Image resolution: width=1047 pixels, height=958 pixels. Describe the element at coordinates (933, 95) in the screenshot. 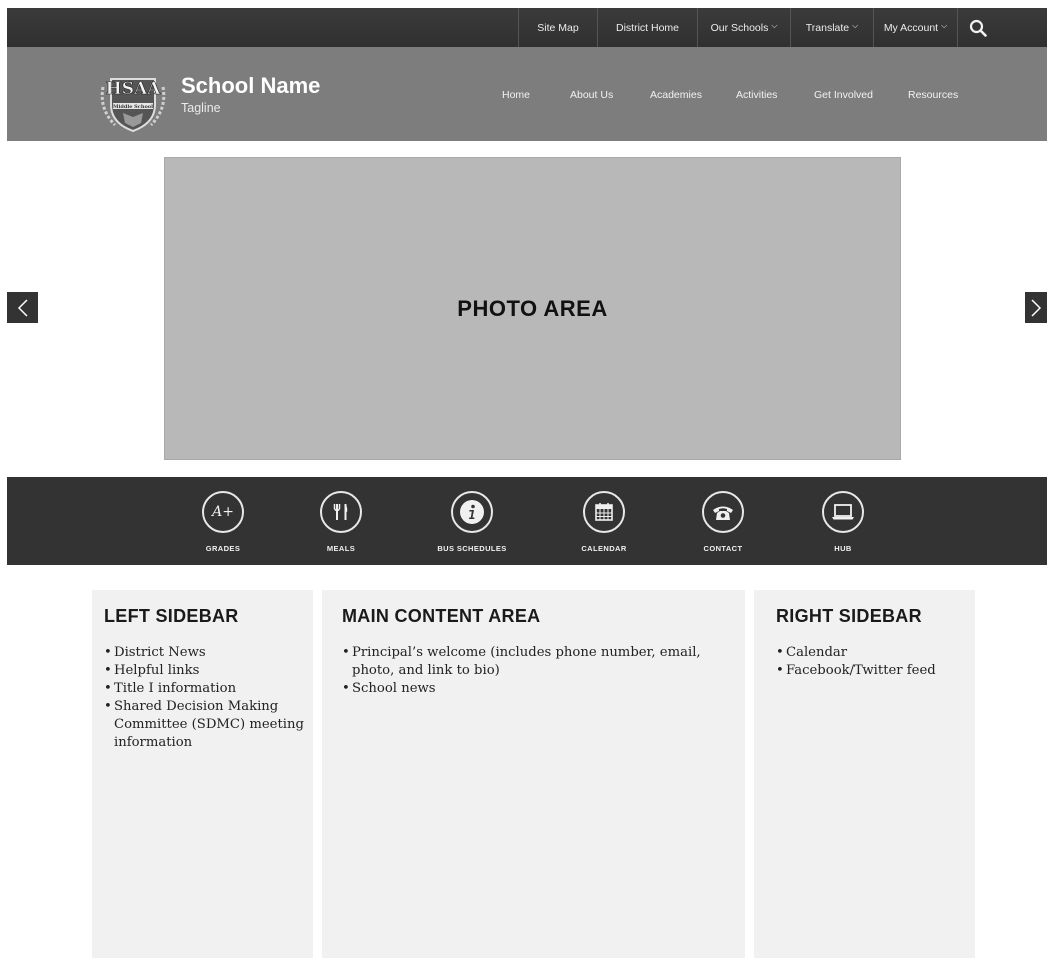

I see `nav-item-resources: Resources` at that location.